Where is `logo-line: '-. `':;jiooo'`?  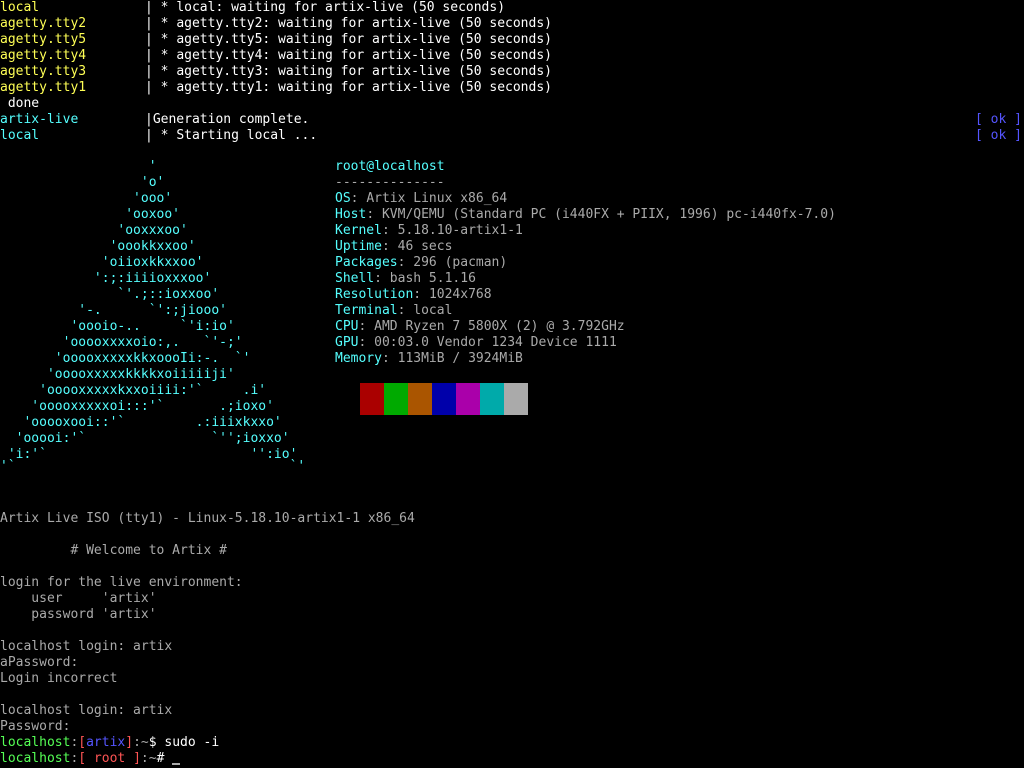
logo-line: '-. `':;jiooo' is located at coordinates (113, 310).